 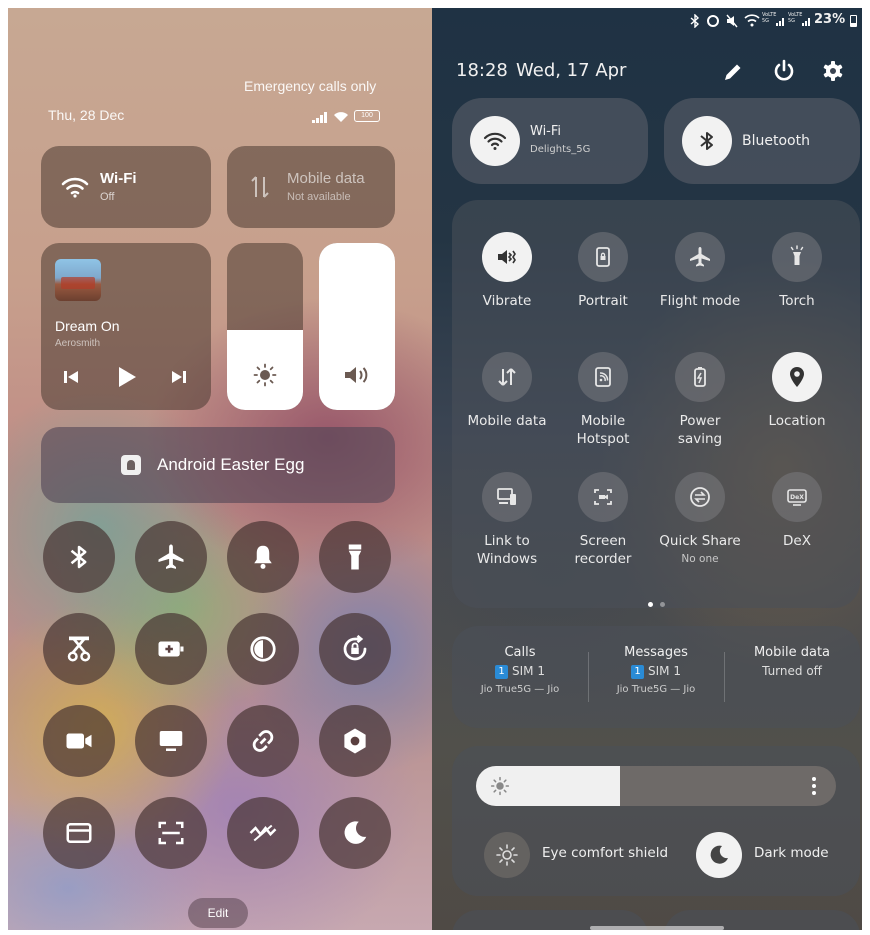 What do you see at coordinates (700, 541) in the screenshot?
I see `tile-label-text: Quick Share` at bounding box center [700, 541].